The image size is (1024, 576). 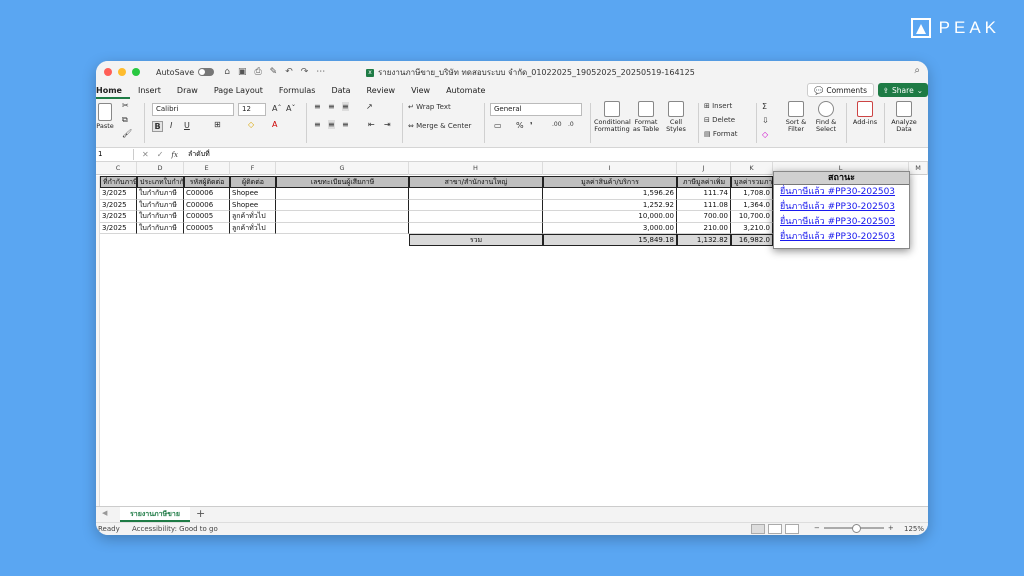 I want to click on add-sheet-icon: +, so click(x=200, y=514).